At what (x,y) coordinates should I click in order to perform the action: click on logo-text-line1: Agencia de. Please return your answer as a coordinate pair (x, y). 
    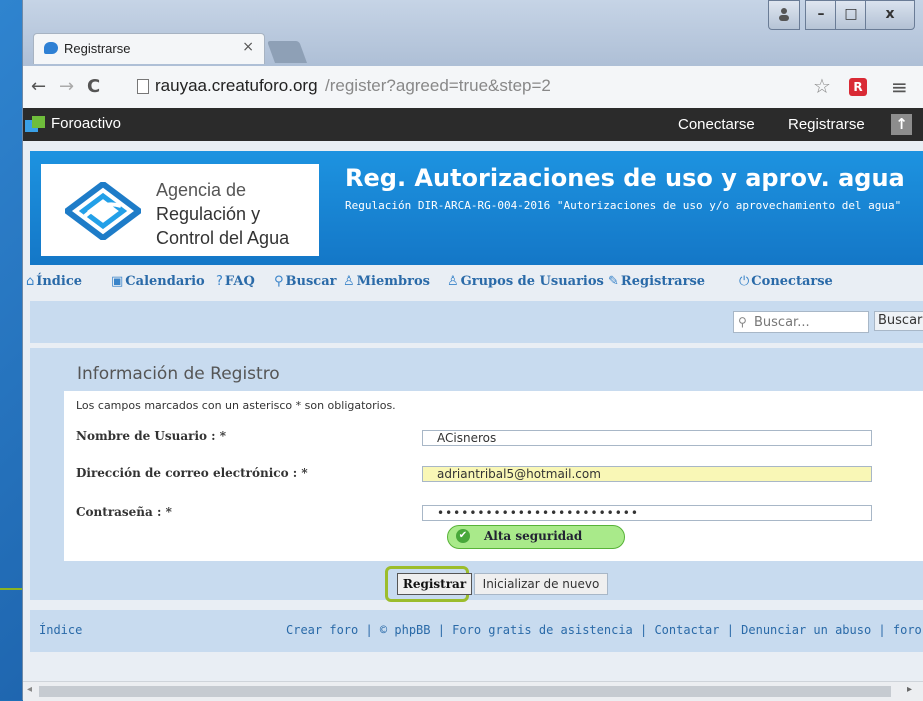
    Looking at the image, I should click on (201, 190).